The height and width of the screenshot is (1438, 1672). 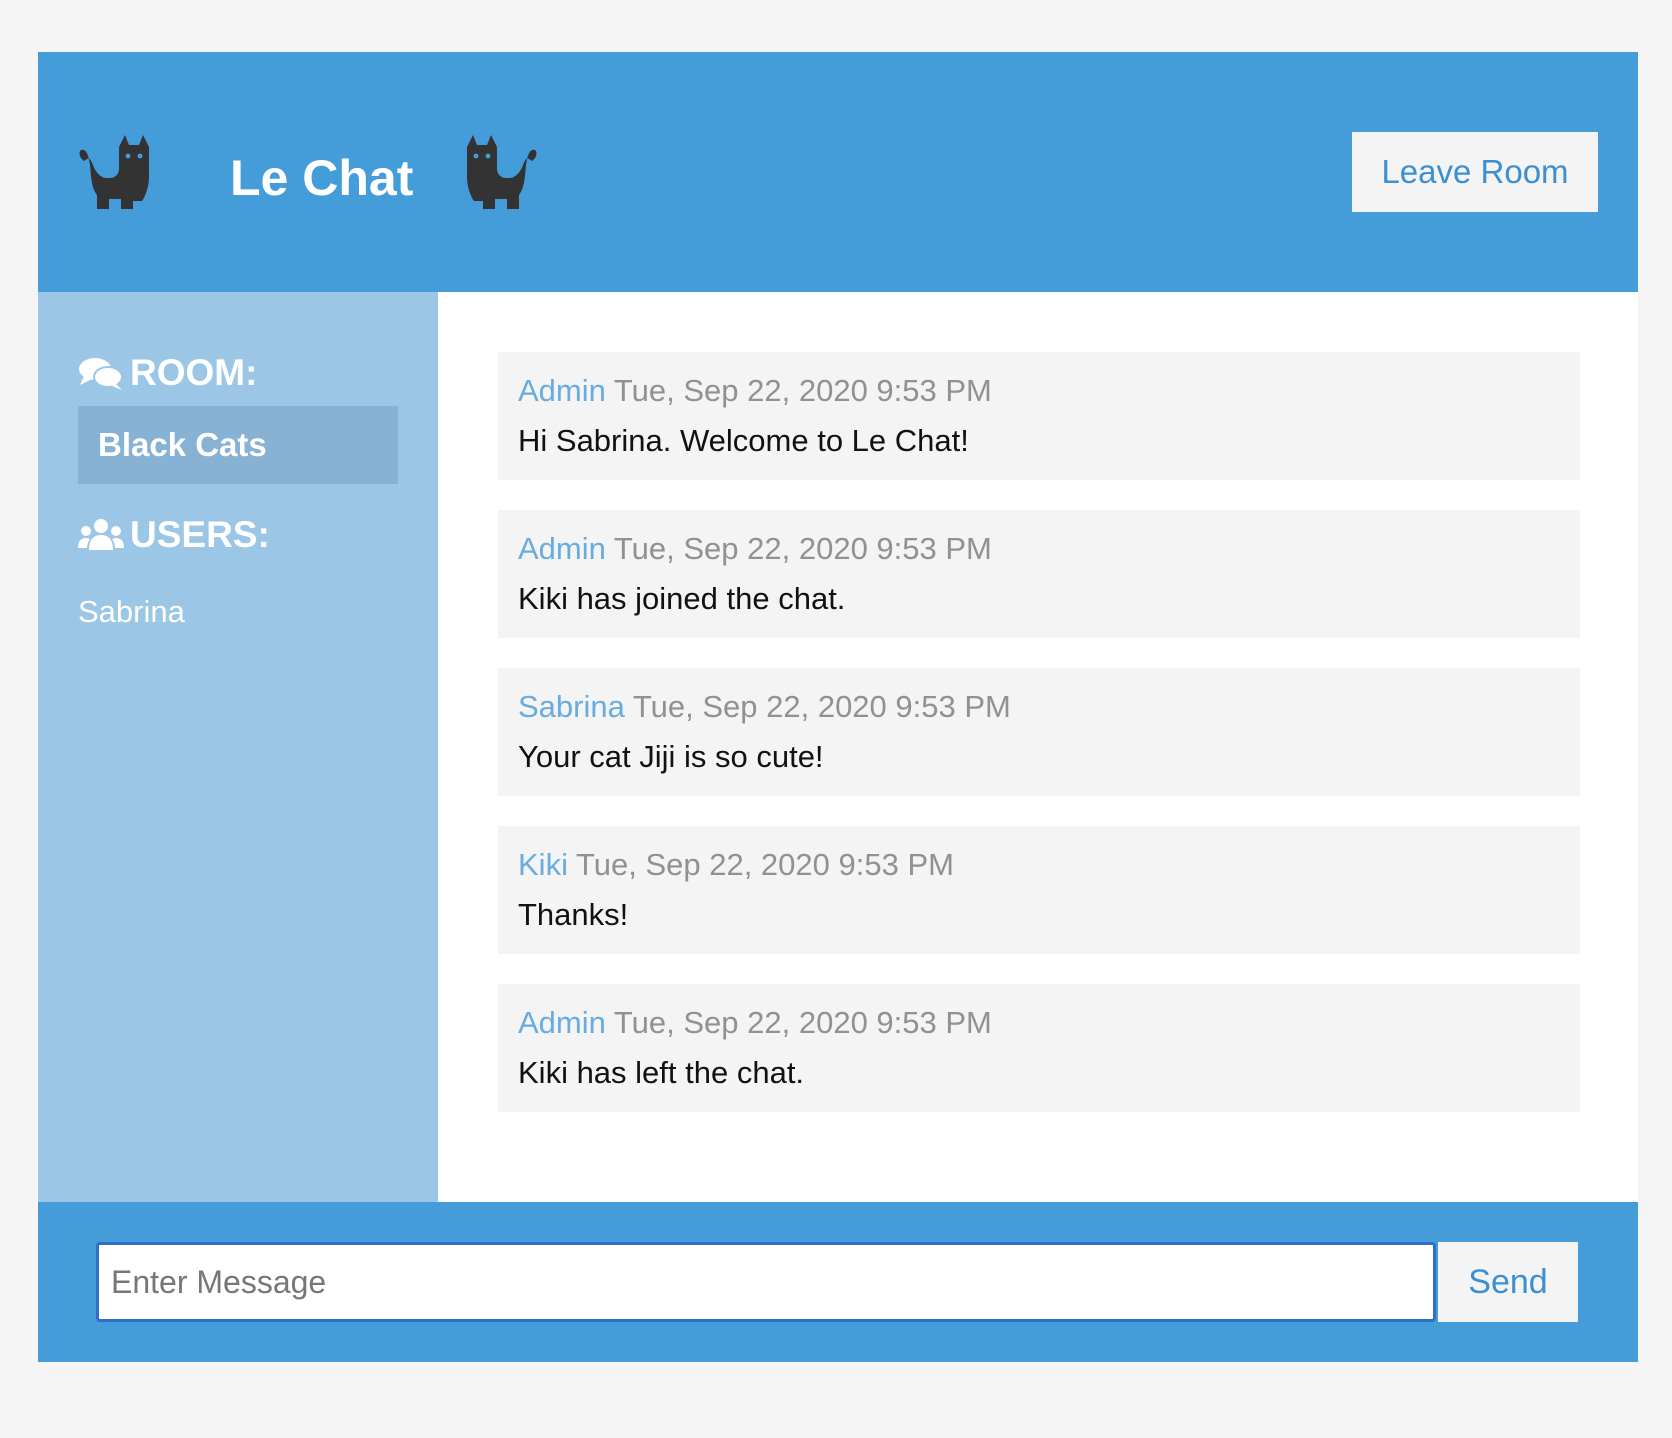 What do you see at coordinates (1475, 172) in the screenshot?
I see `leave-room-button: Leave Room` at bounding box center [1475, 172].